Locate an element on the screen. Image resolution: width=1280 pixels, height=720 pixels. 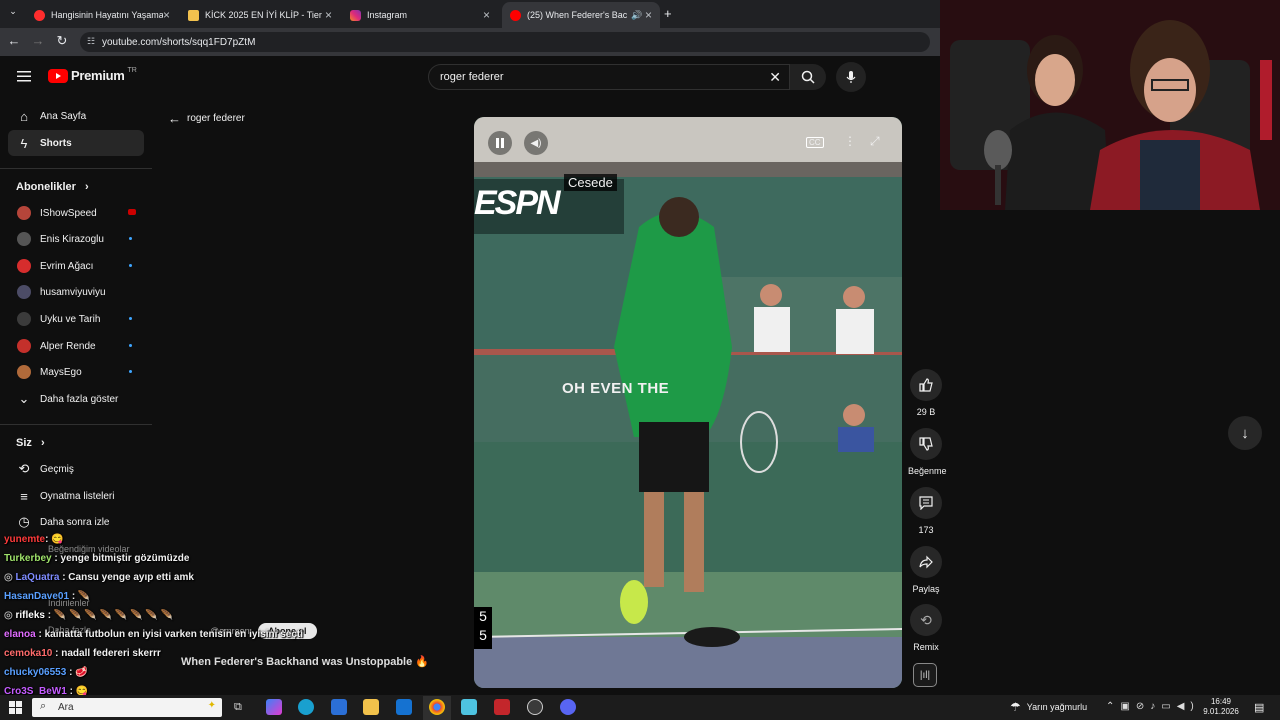
channel-name: IShowSpeed is located at coordinates (68, 213).